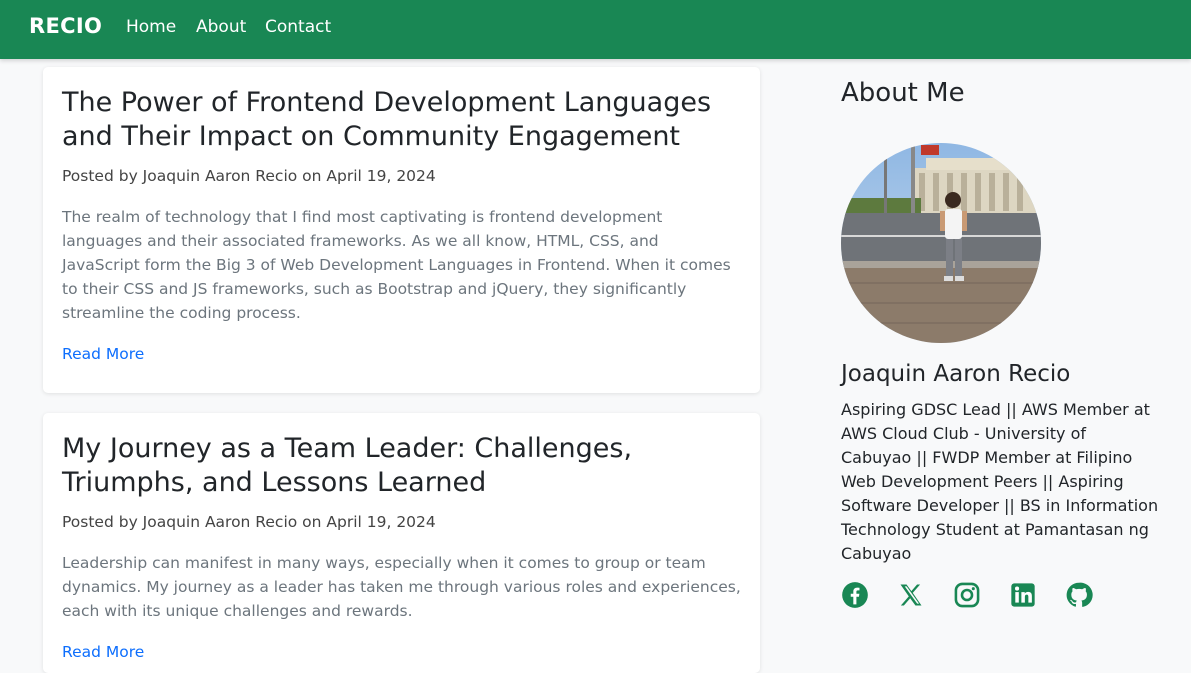 The image size is (1191, 673). What do you see at coordinates (595, 29) in the screenshot?
I see `navbar: RECIO Home About Contact` at bounding box center [595, 29].